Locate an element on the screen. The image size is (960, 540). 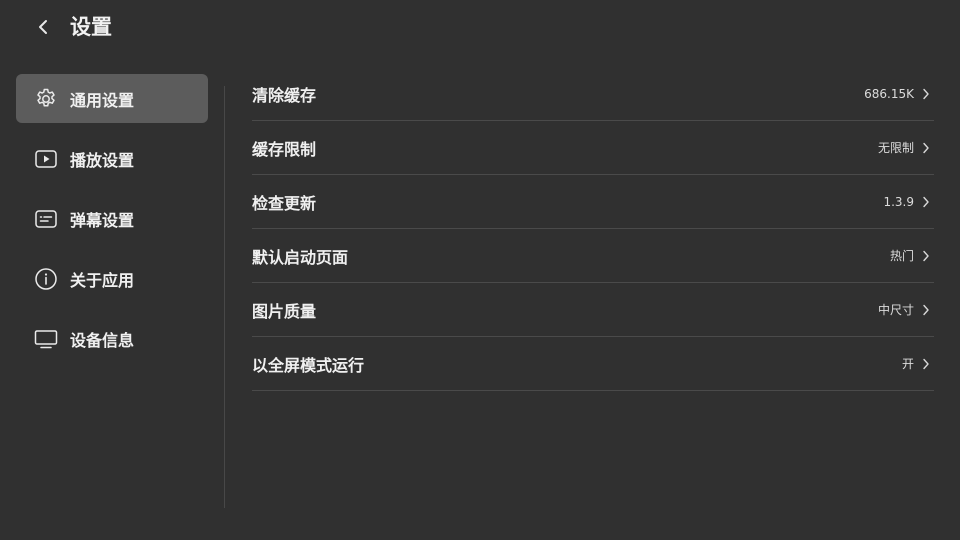
sidebar-item-label: 播放设置 is located at coordinates (102, 160).